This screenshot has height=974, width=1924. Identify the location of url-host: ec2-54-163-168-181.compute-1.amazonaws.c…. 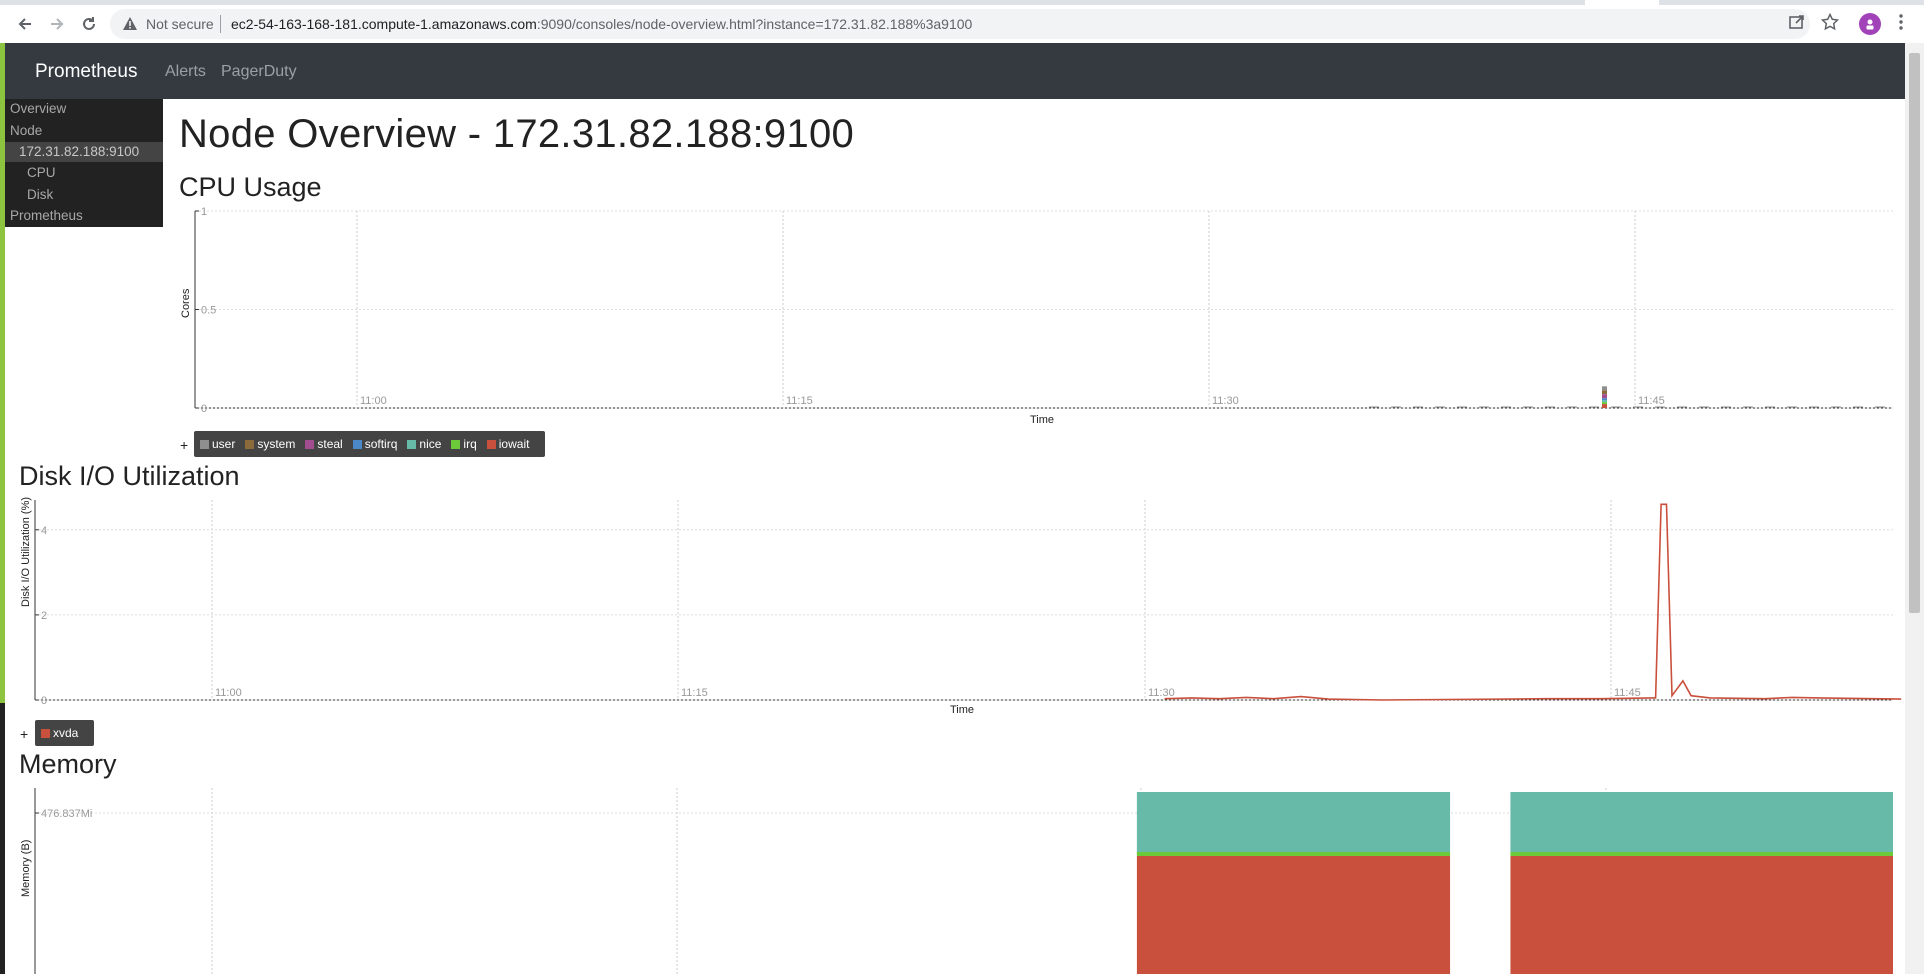
(384, 24).